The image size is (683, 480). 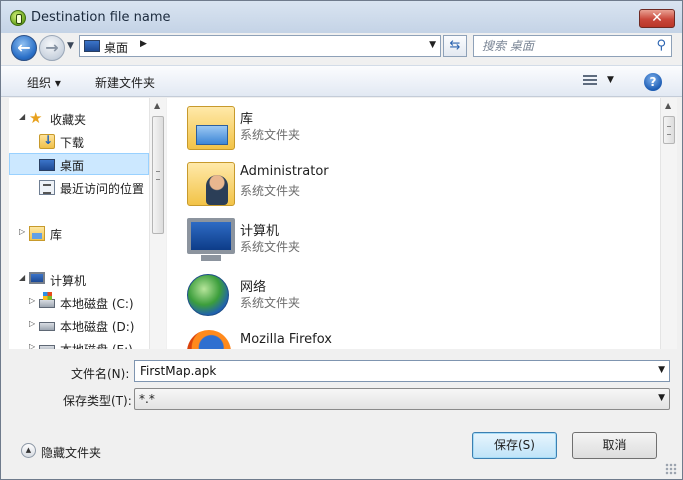 What do you see at coordinates (209, 339) in the screenshot?
I see `firefox-icon` at bounding box center [209, 339].